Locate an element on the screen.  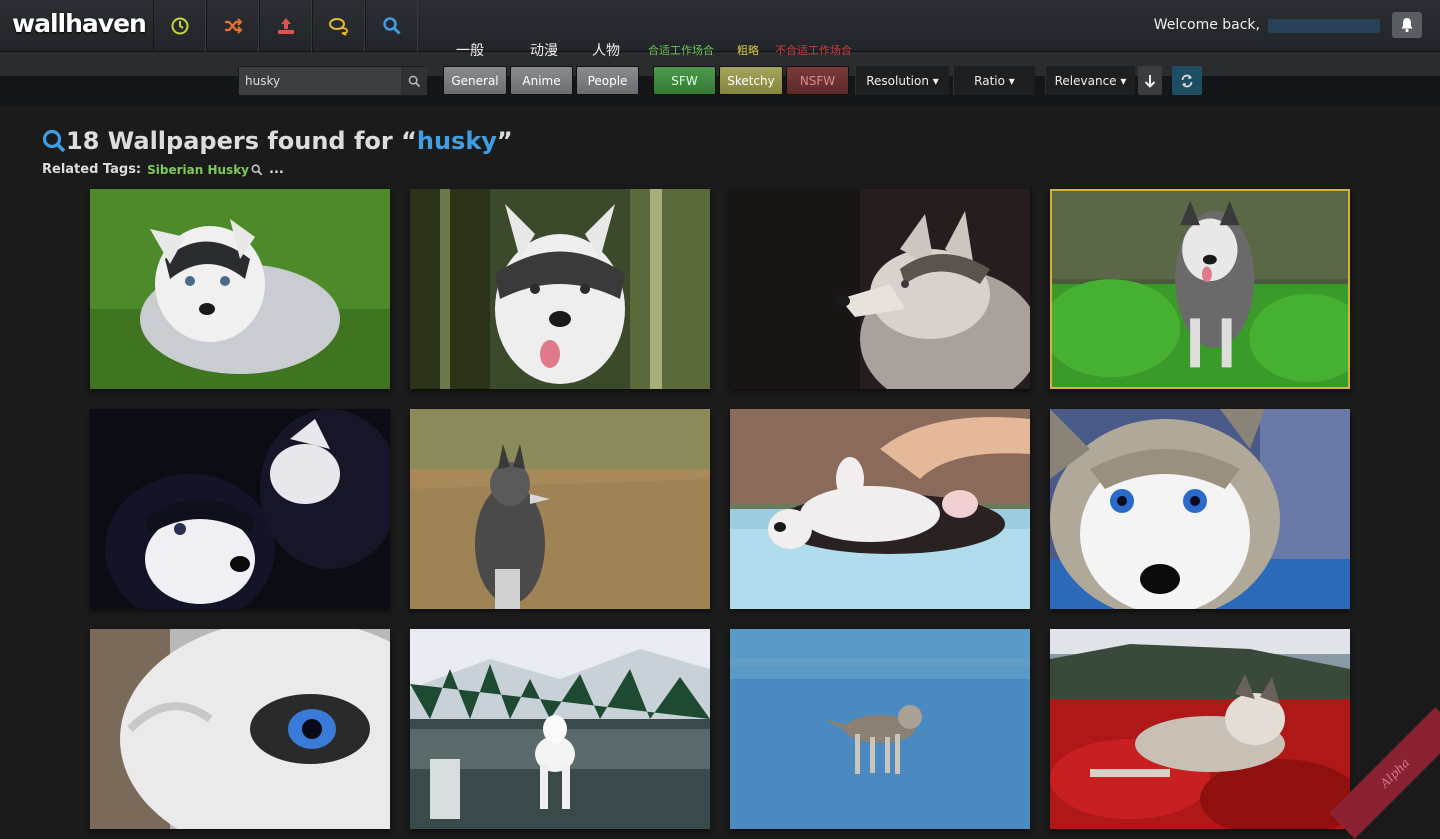
husky-puppy-belly-image is located at coordinates (880, 509).